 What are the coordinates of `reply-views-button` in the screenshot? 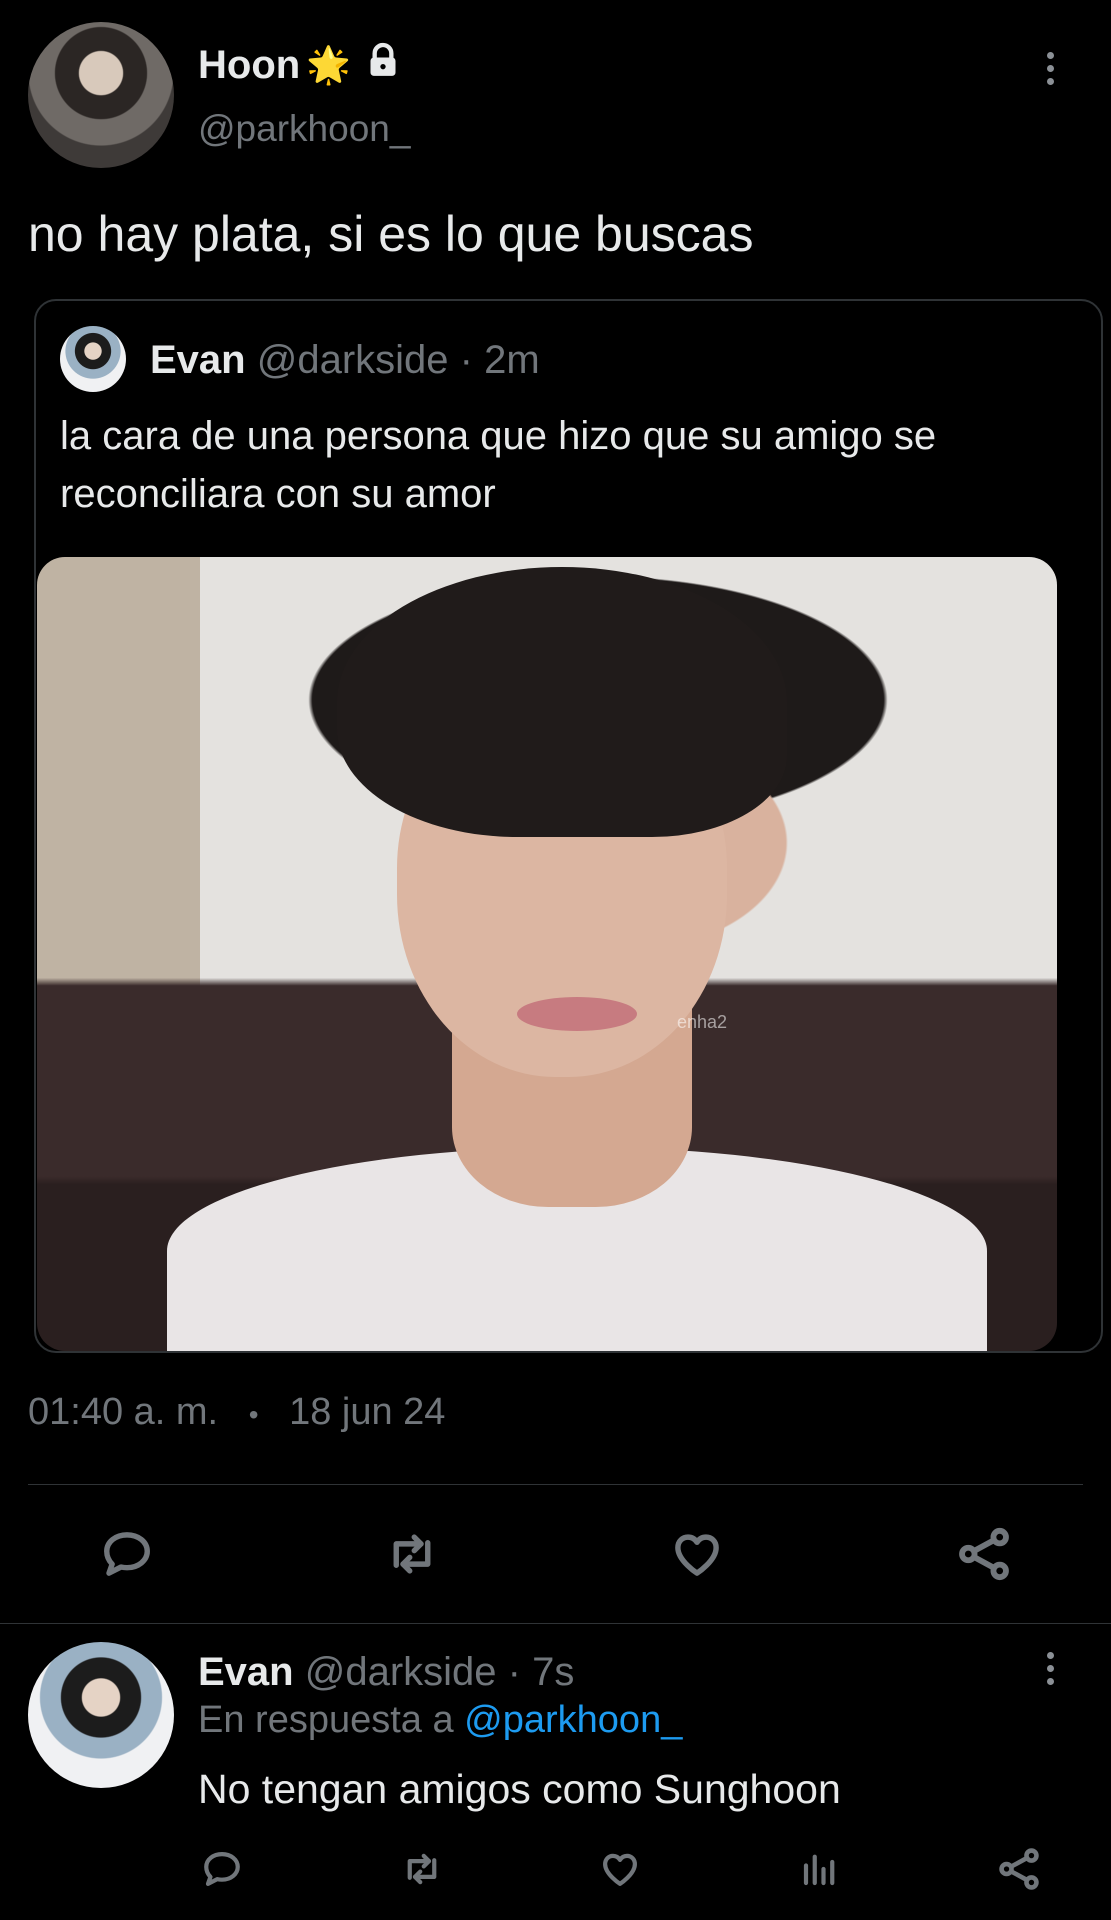 It's located at (820, 1871).